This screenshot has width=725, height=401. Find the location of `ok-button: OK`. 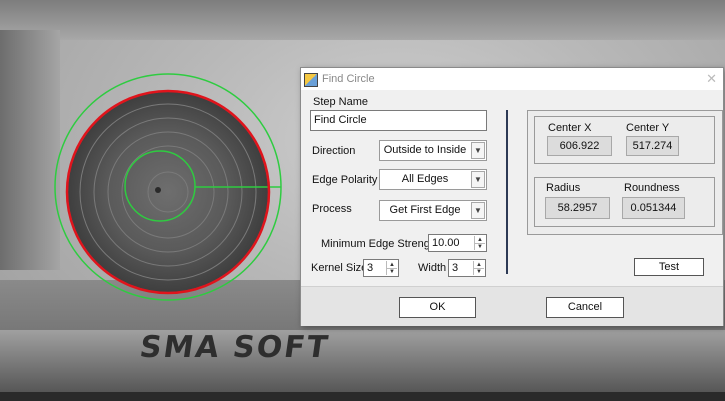

ok-button: OK is located at coordinates (437, 307).